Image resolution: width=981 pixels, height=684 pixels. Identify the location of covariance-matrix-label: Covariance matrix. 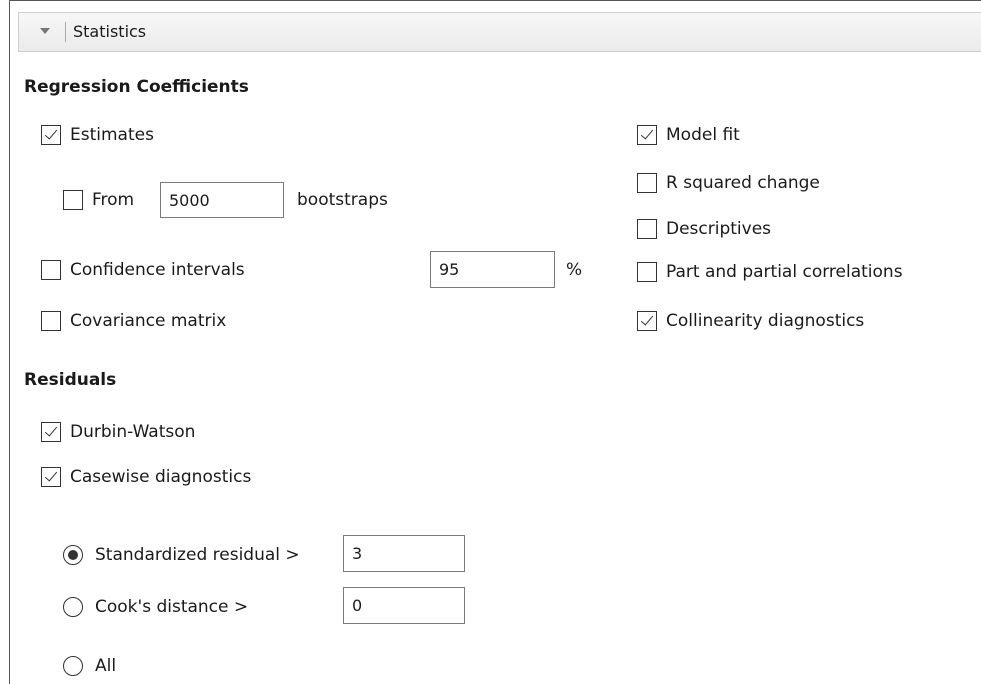
(148, 321).